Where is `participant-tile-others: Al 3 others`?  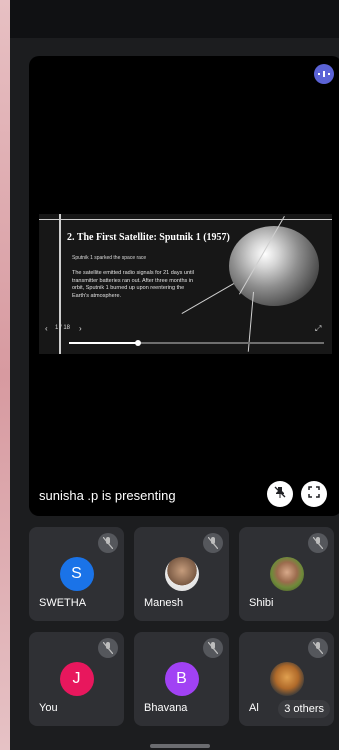 participant-tile-others: Al 3 others is located at coordinates (286, 679).